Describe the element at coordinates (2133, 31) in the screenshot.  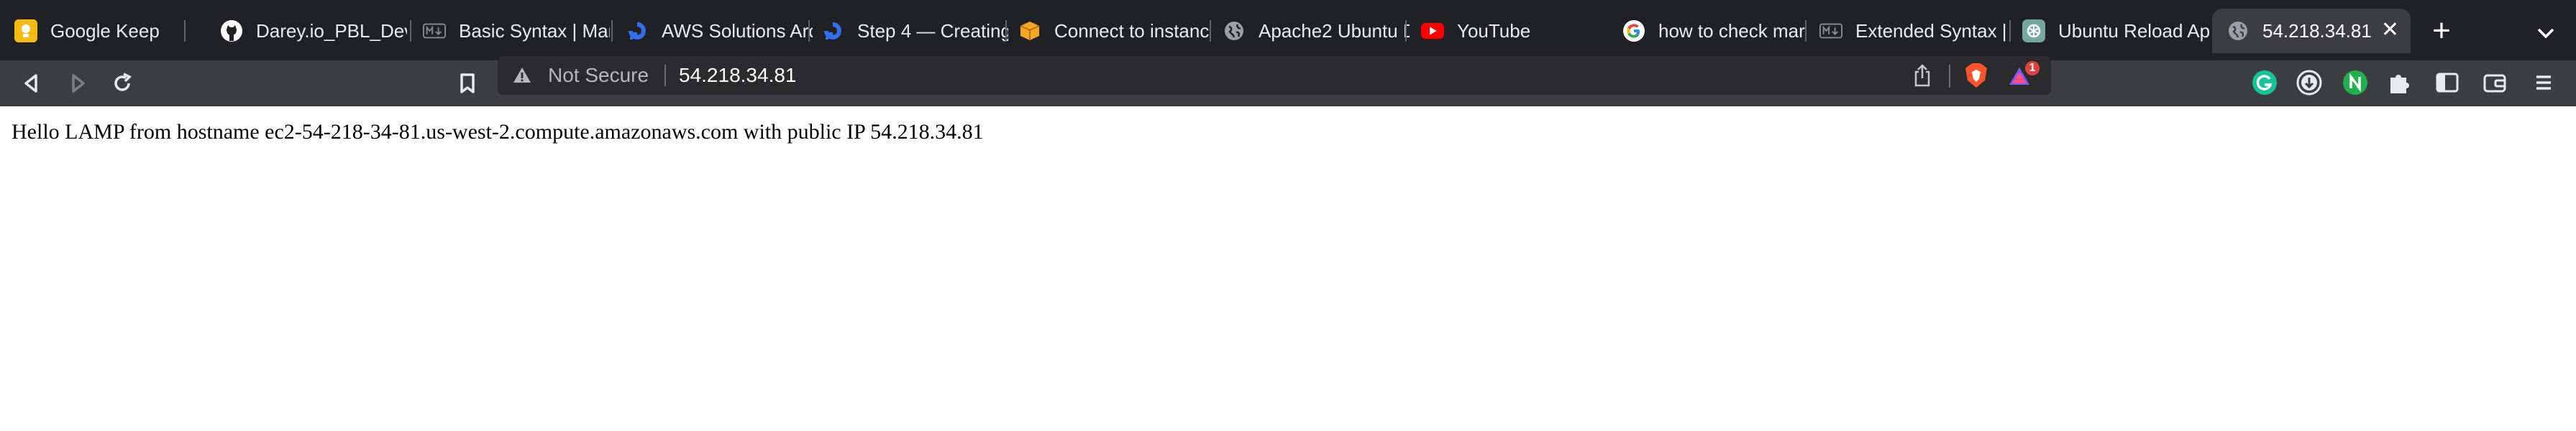
I see `tab-title: Ubuntu Reload Ap` at that location.